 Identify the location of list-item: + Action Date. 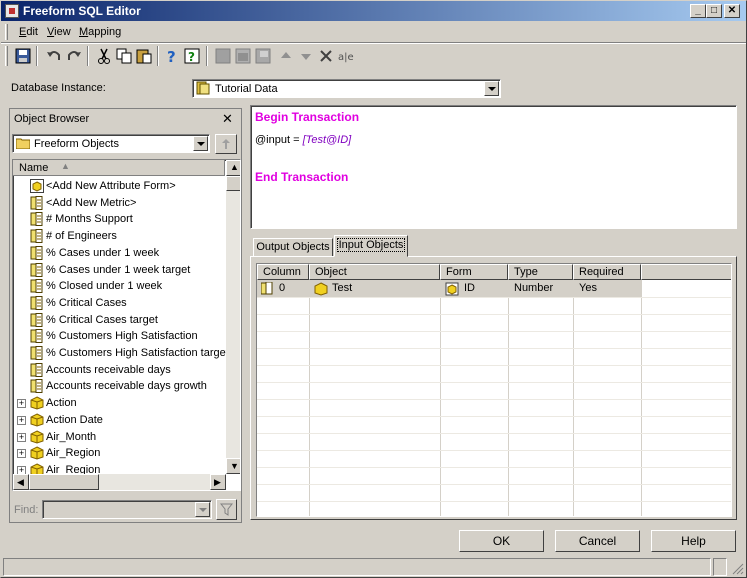
(119, 420).